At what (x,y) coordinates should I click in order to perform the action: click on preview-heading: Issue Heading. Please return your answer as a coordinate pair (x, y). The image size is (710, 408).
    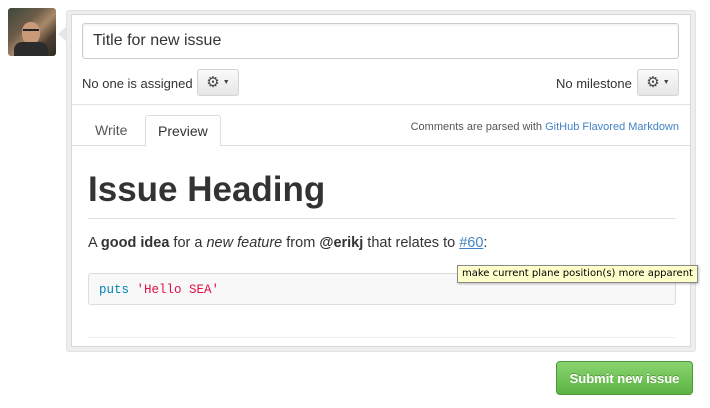
    Looking at the image, I should click on (382, 182).